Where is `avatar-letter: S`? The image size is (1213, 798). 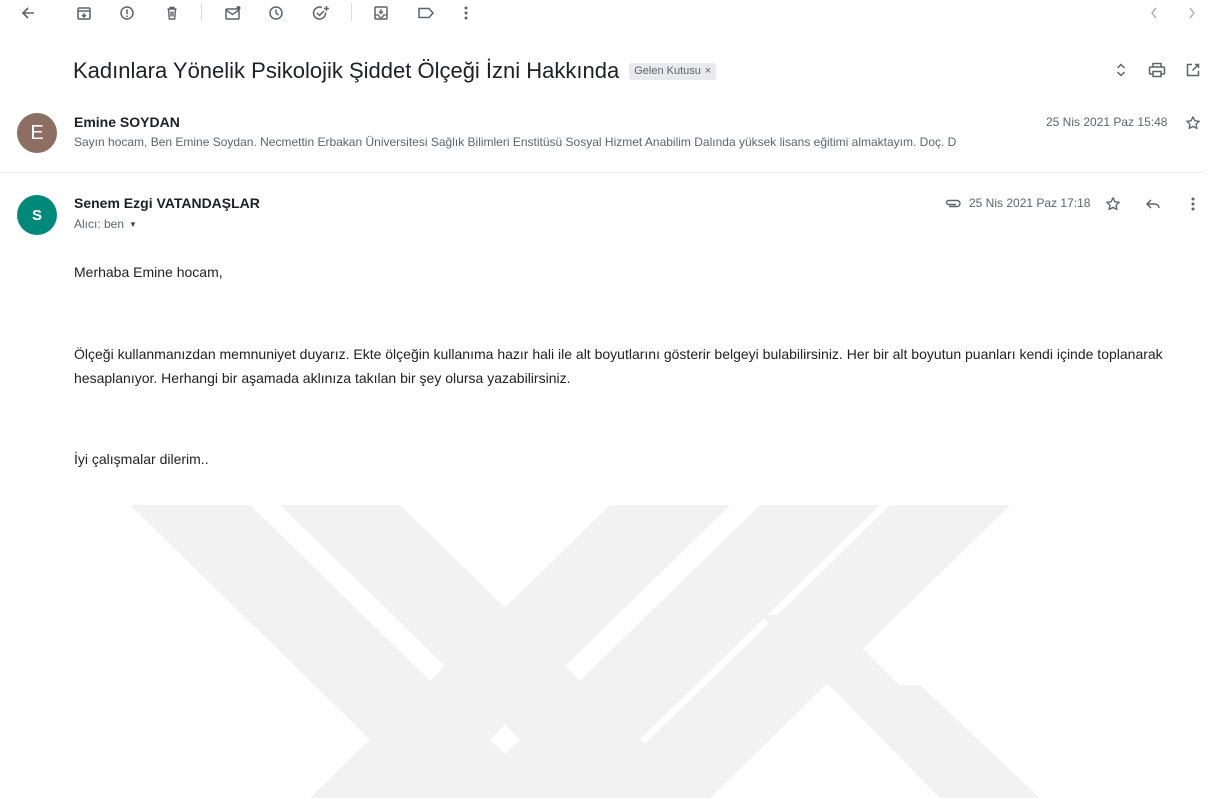
avatar-letter: S is located at coordinates (36, 215).